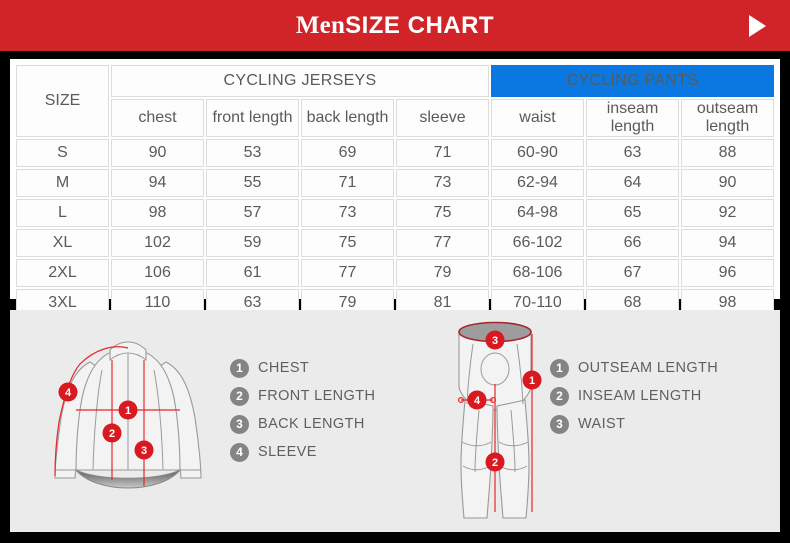 This screenshot has width=790, height=543. What do you see at coordinates (632, 213) in the screenshot?
I see `cell-inseam-length: 65` at bounding box center [632, 213].